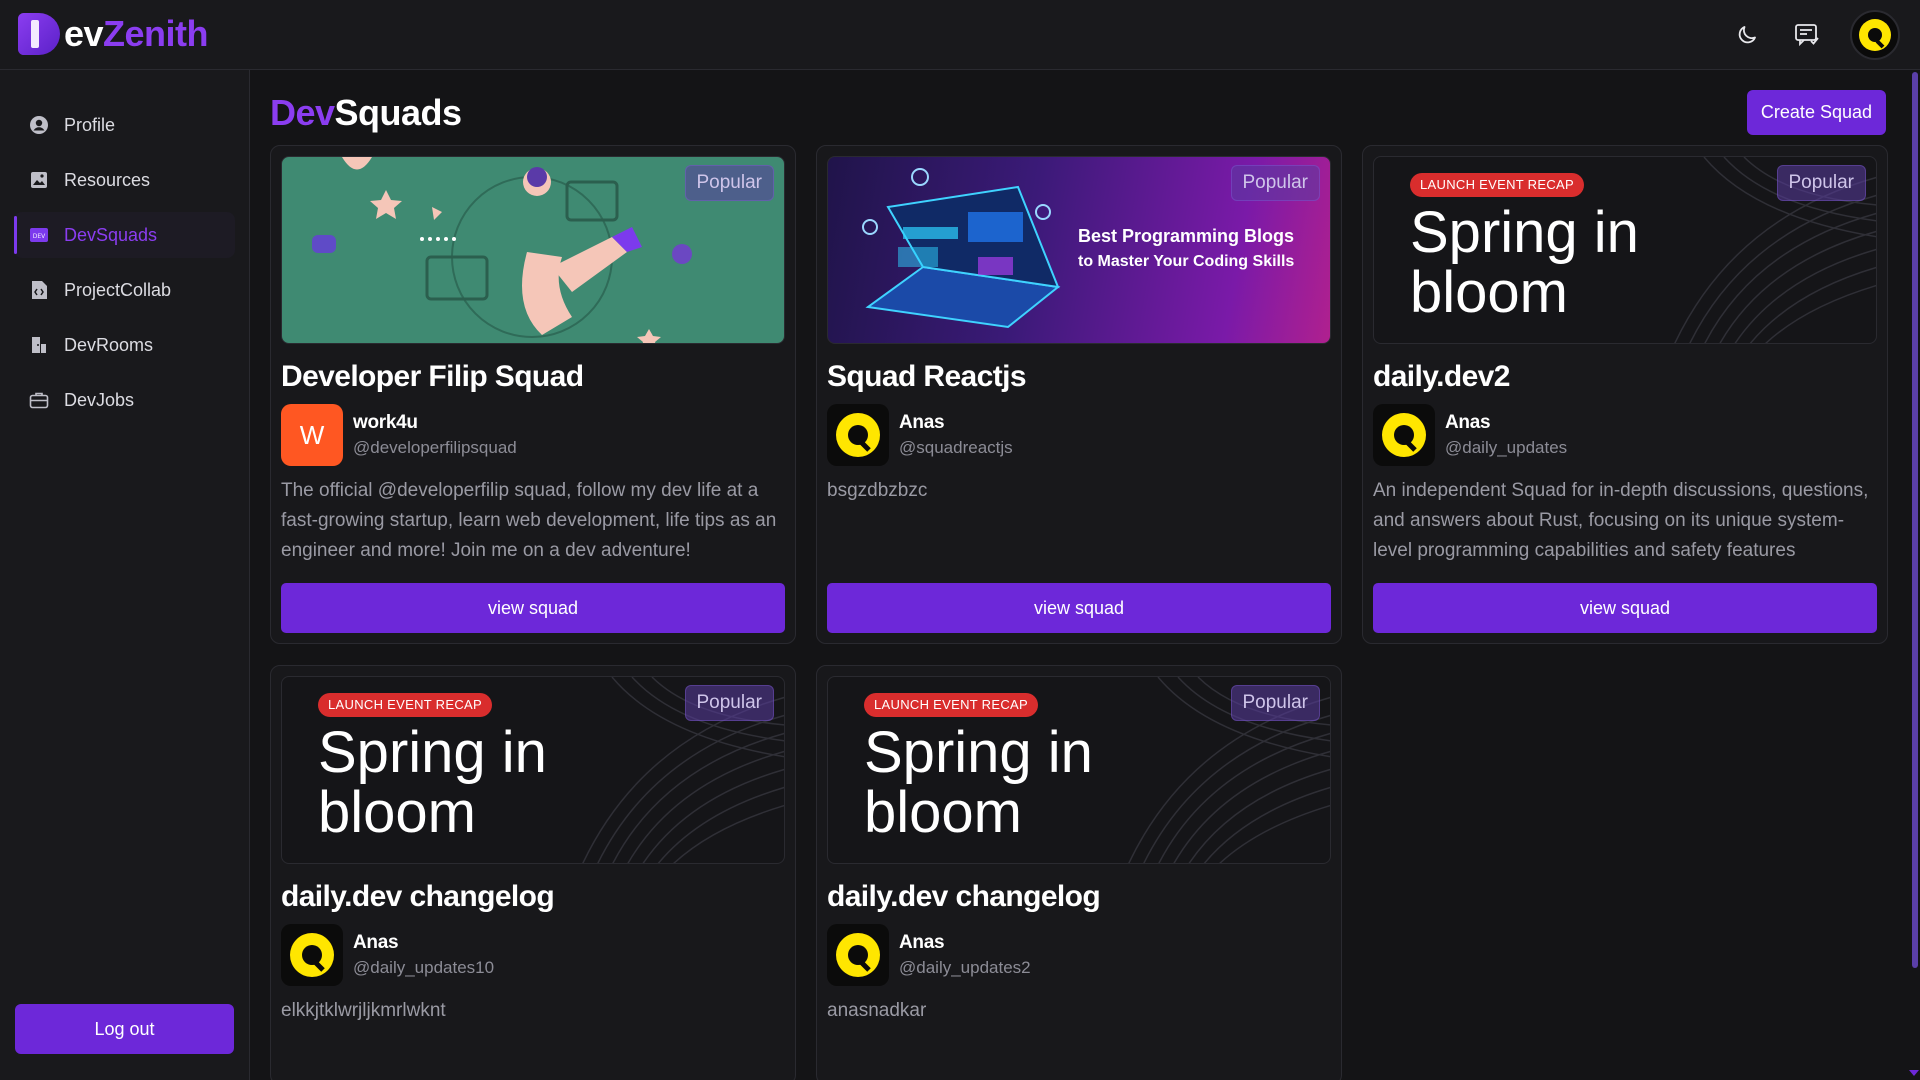  Describe the element at coordinates (1747, 35) in the screenshot. I see `moon-icon` at that location.